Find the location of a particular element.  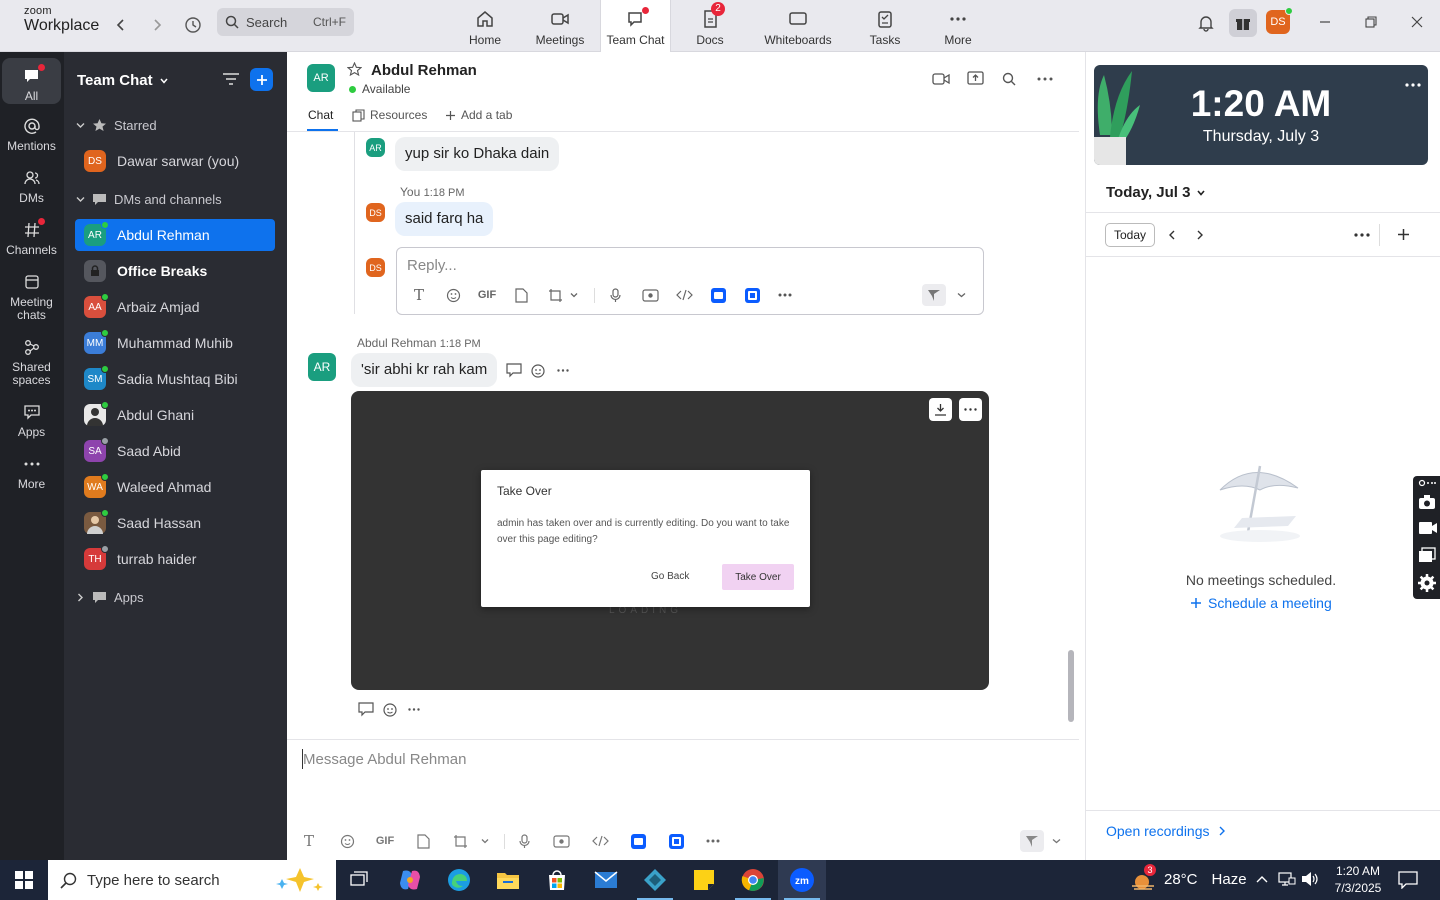

settings-gear-icon is located at coordinates (1427, 583).